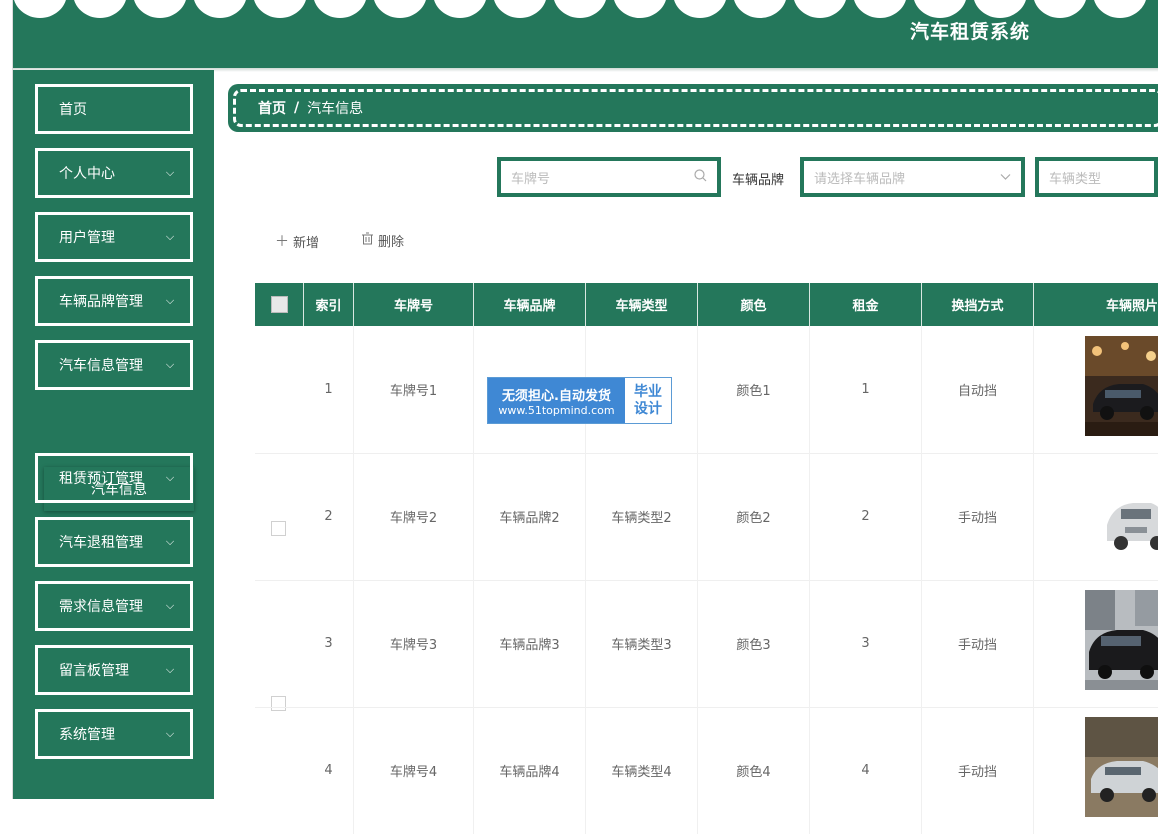 This screenshot has height=834, width=1158. Describe the element at coordinates (114, 542) in the screenshot. I see `sidebar-item-return-management: 汽车退租管理 ⌵` at that location.